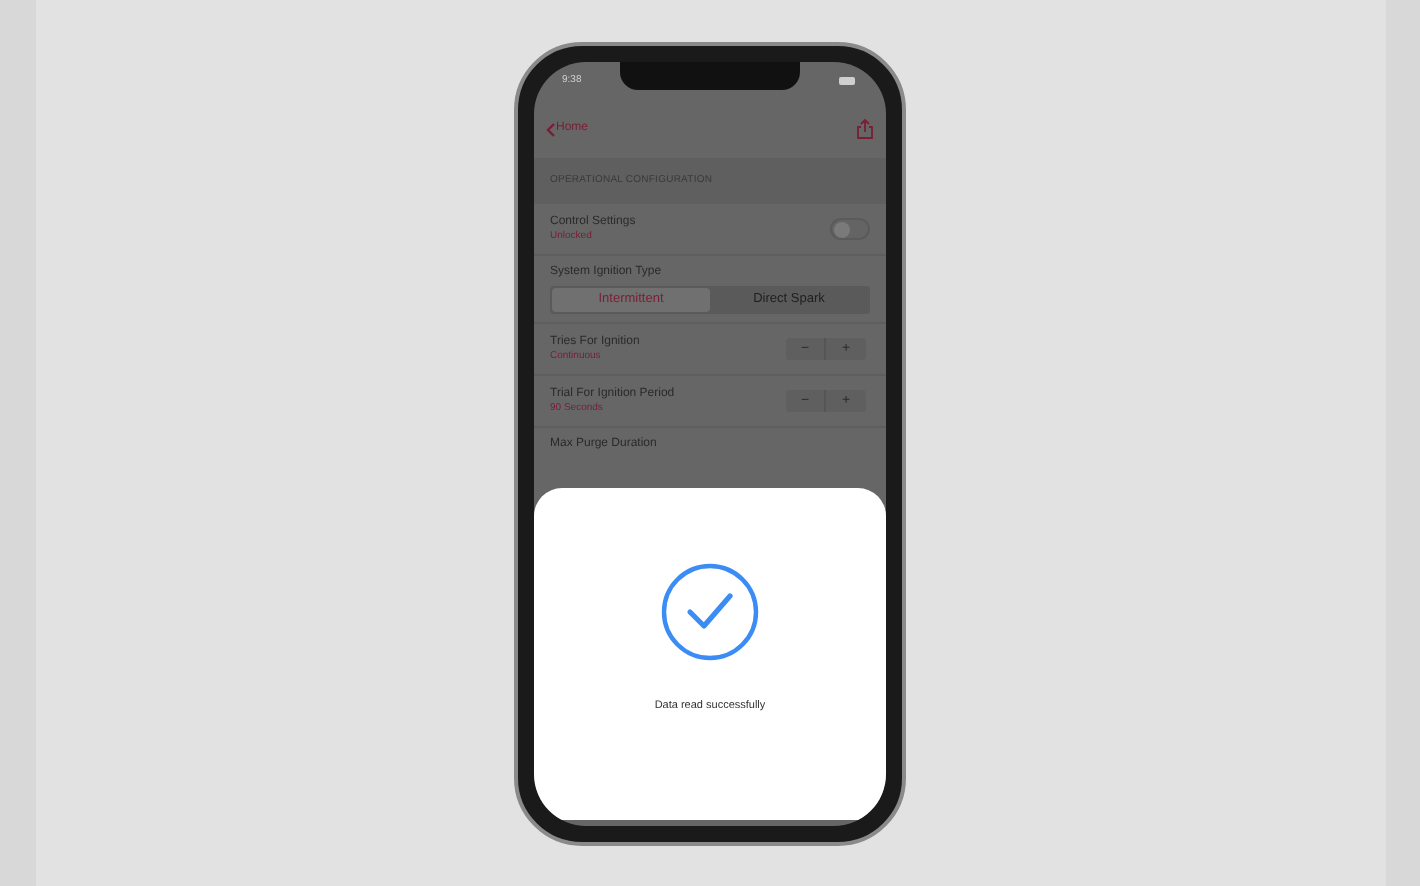 The height and width of the screenshot is (886, 1420). What do you see at coordinates (848, 81) in the screenshot?
I see `battery-icon` at bounding box center [848, 81].